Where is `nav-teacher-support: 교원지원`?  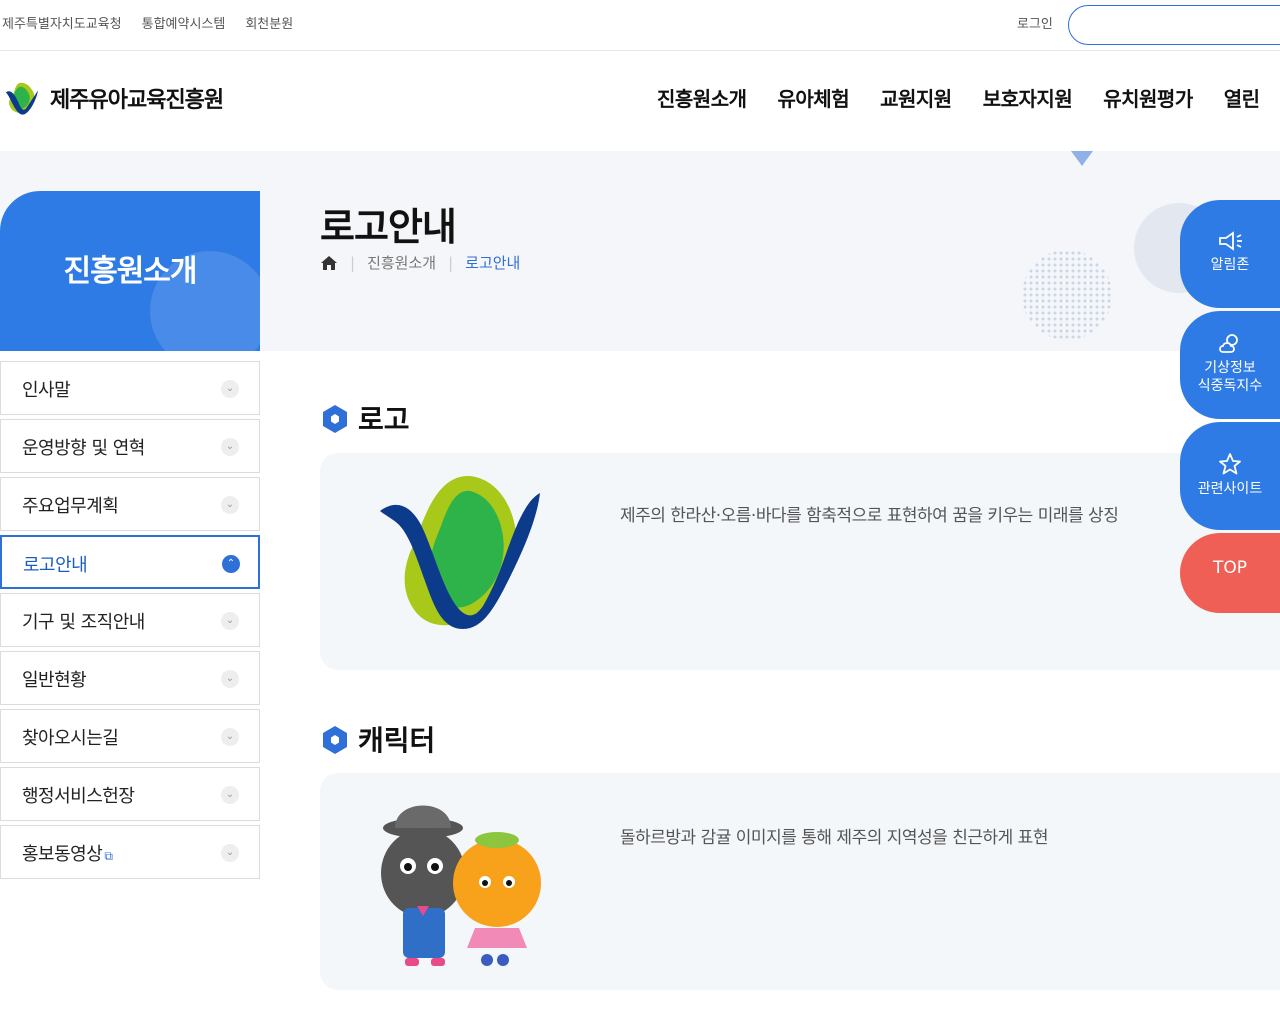 nav-teacher-support: 교원지원 is located at coordinates (916, 97).